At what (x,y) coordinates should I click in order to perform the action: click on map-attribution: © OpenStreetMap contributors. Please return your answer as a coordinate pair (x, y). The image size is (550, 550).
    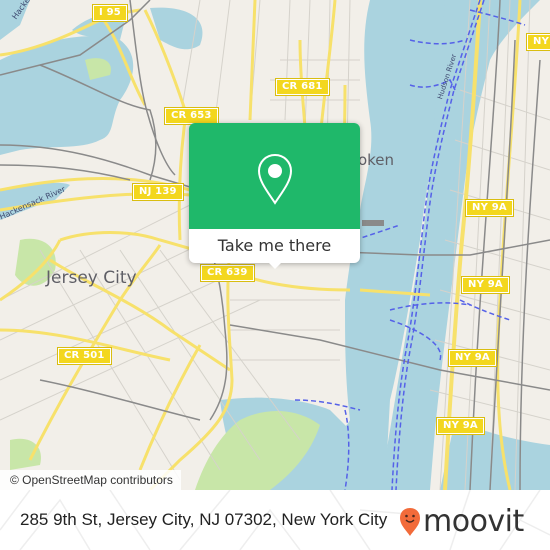
    Looking at the image, I should click on (90, 480).